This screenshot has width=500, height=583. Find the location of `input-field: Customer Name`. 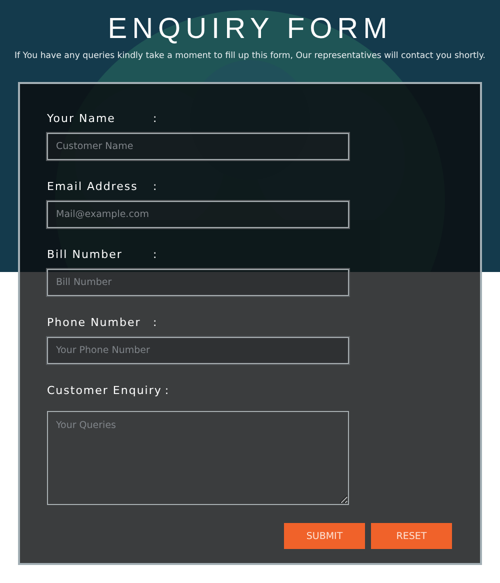

input-field: Customer Name is located at coordinates (198, 146).